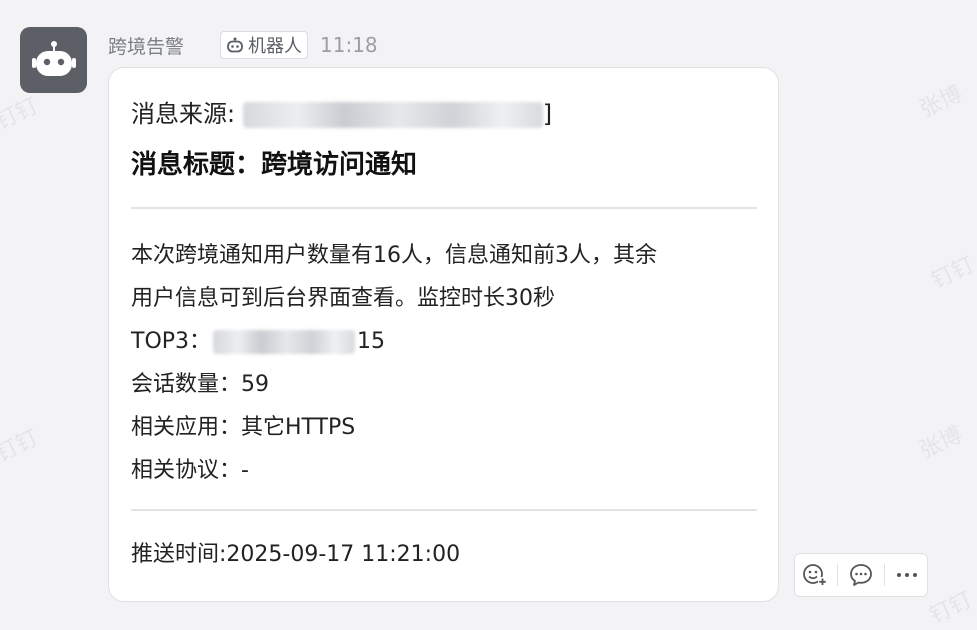 The height and width of the screenshot is (630, 977). Describe the element at coordinates (187, 114) in the screenshot. I see `message-source-label: 消息来源:` at that location.